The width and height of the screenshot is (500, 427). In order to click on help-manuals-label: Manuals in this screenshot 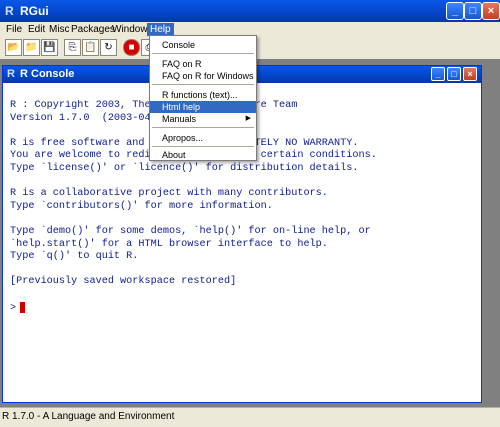, I will do `click(179, 119)`.